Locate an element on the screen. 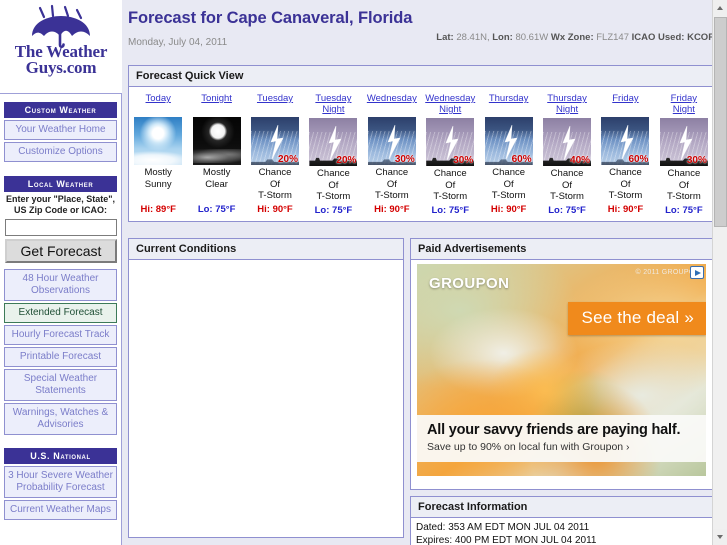  icao-value: KCOF is located at coordinates (700, 37).